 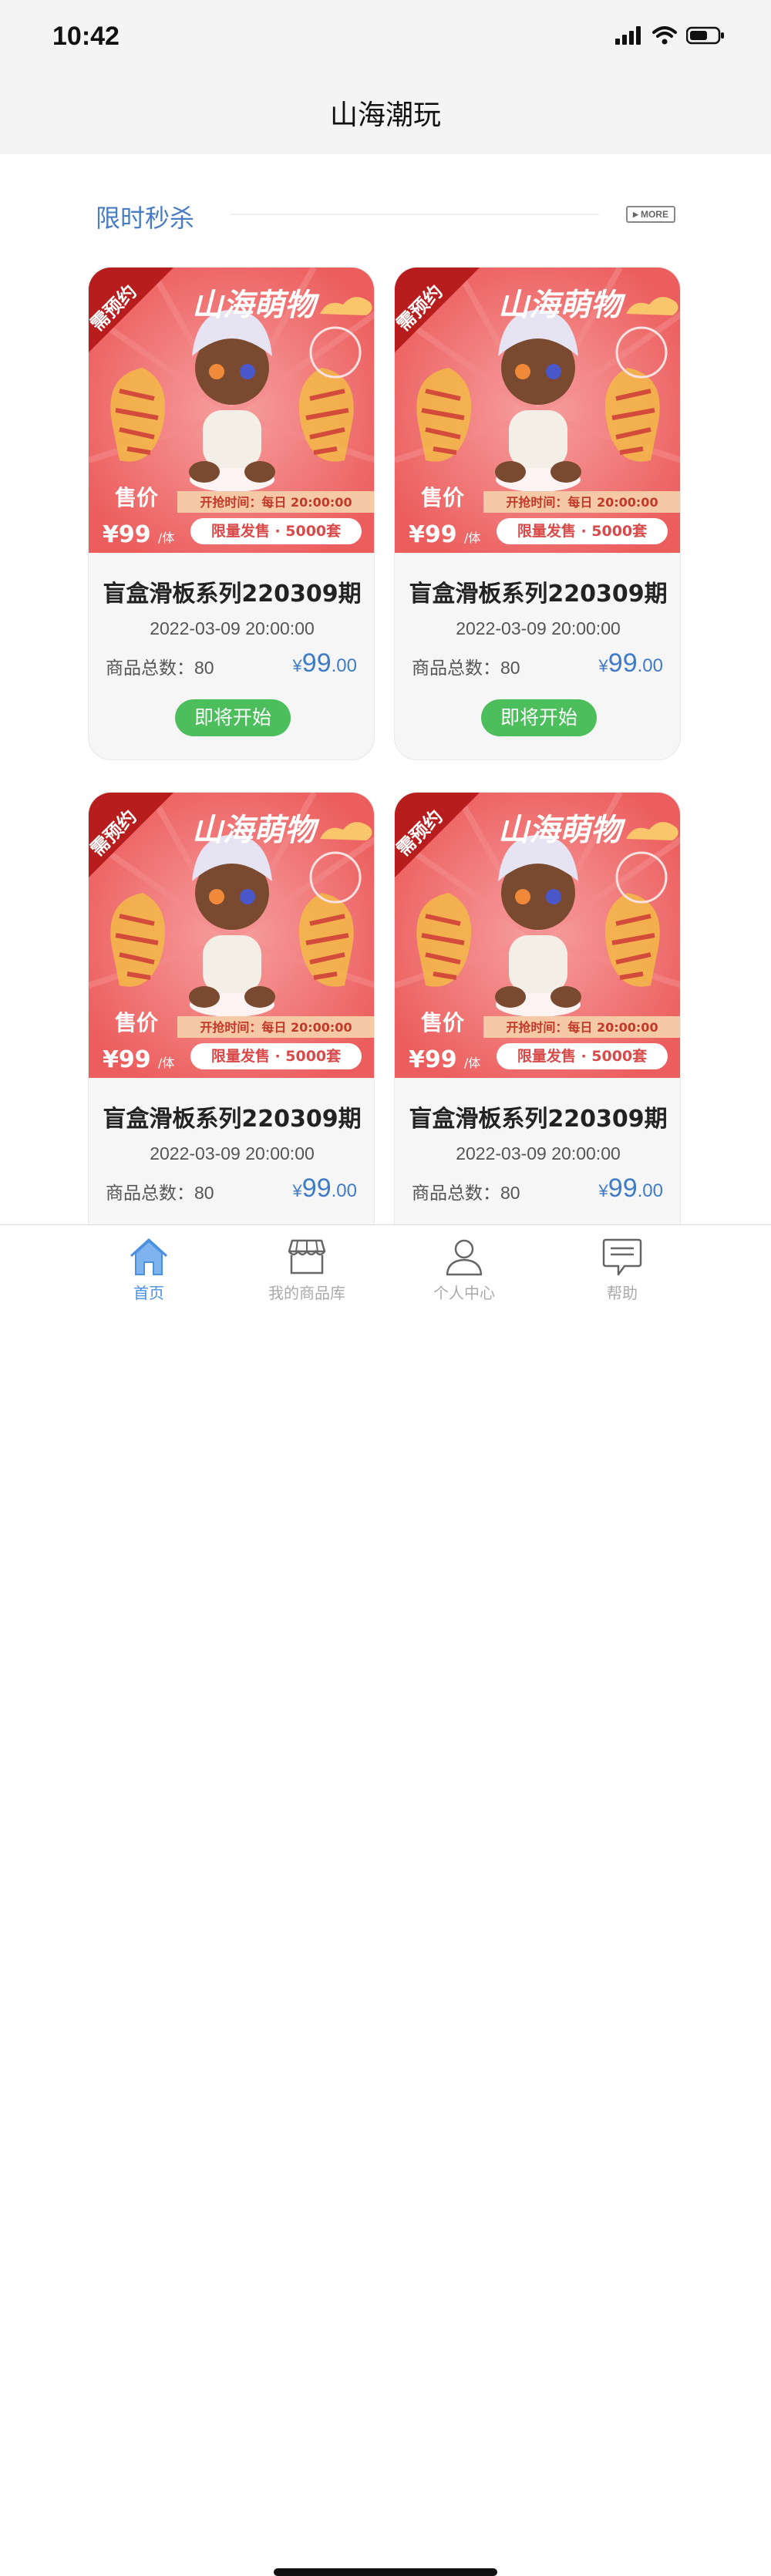 What do you see at coordinates (145, 219) in the screenshot?
I see `section-title: 限时秒杀` at bounding box center [145, 219].